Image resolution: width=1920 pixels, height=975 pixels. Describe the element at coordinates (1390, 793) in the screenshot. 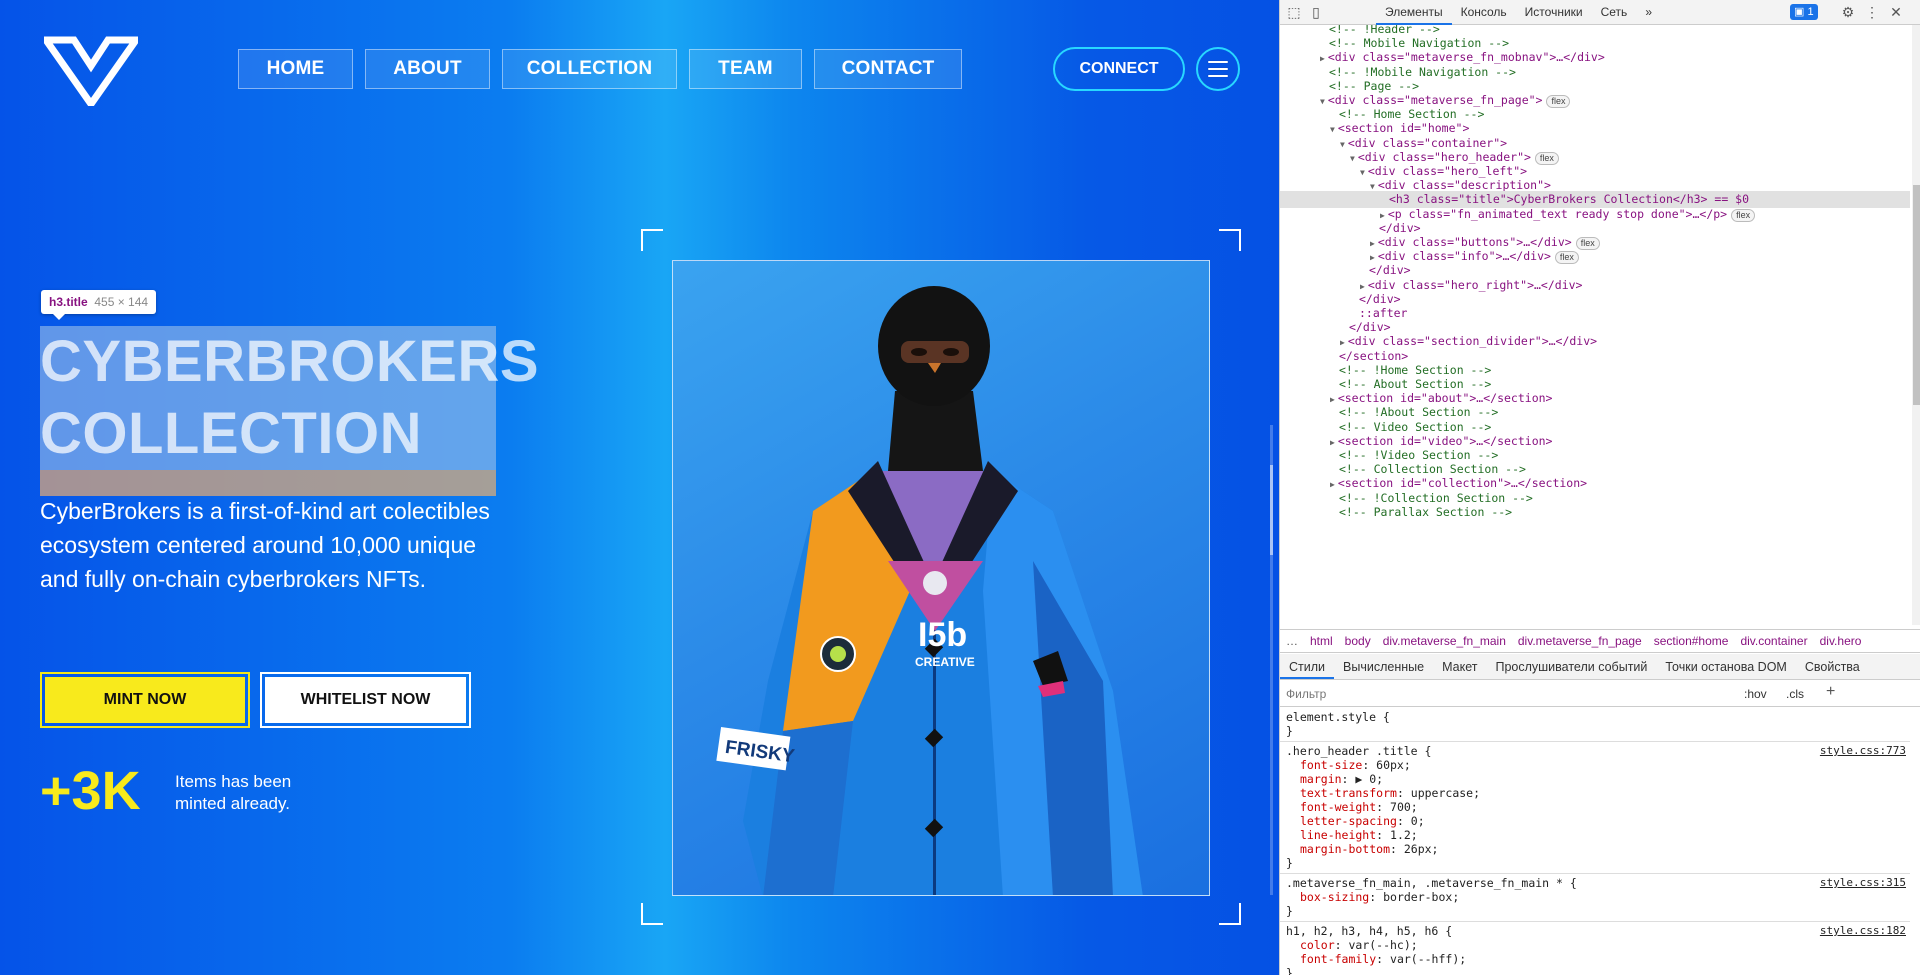

I see `css-declaration: text-transform: uppercase;` at that location.